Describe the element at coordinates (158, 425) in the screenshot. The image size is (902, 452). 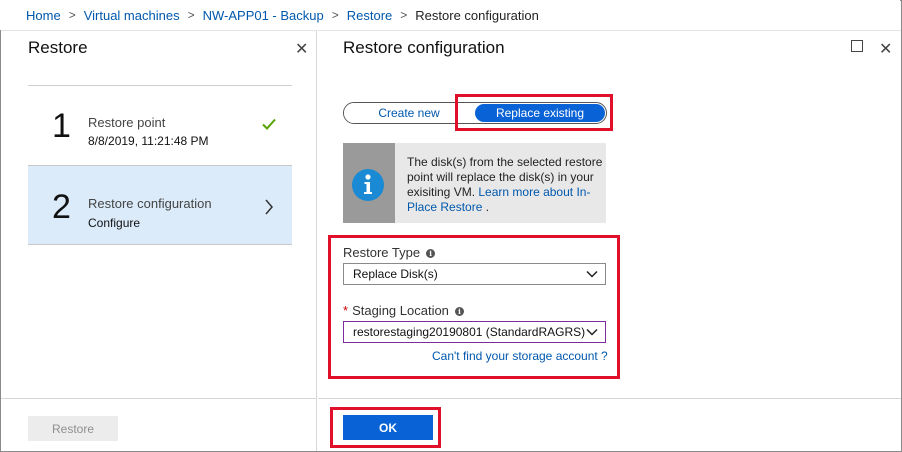
I see `restore-blade-footer: Restore` at that location.